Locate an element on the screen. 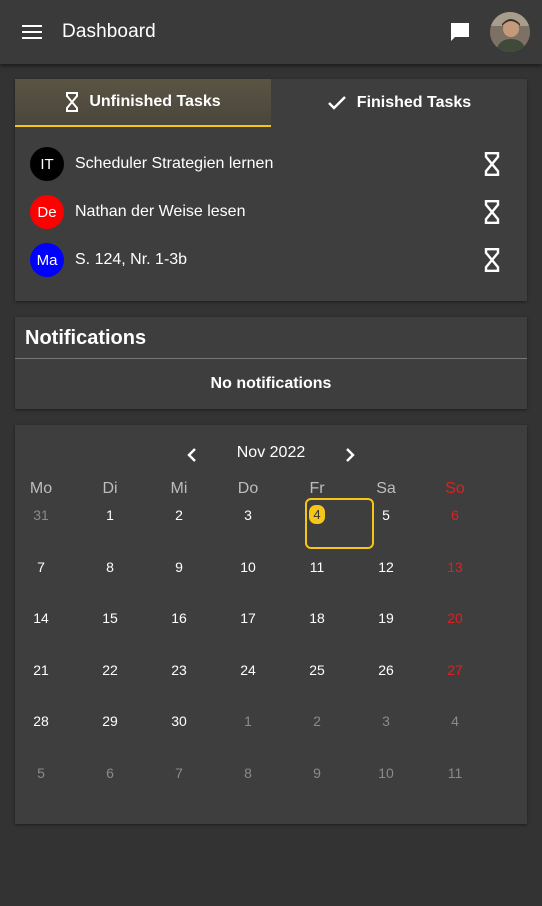  calendar-day: 13 is located at coordinates (455, 567).